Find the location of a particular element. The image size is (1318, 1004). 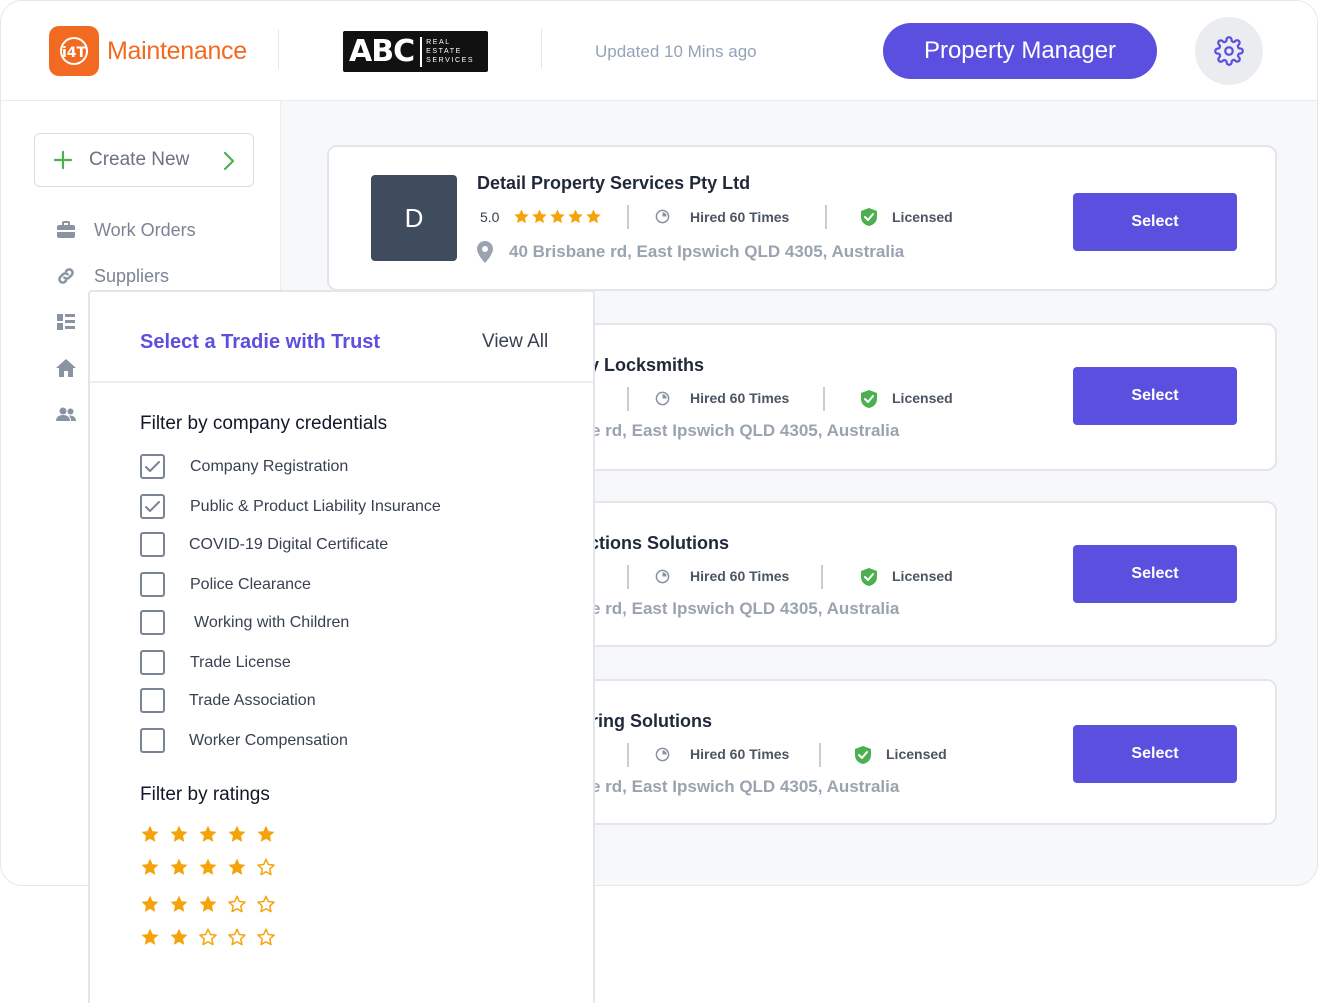

supplier-avatar: D is located at coordinates (414, 218).